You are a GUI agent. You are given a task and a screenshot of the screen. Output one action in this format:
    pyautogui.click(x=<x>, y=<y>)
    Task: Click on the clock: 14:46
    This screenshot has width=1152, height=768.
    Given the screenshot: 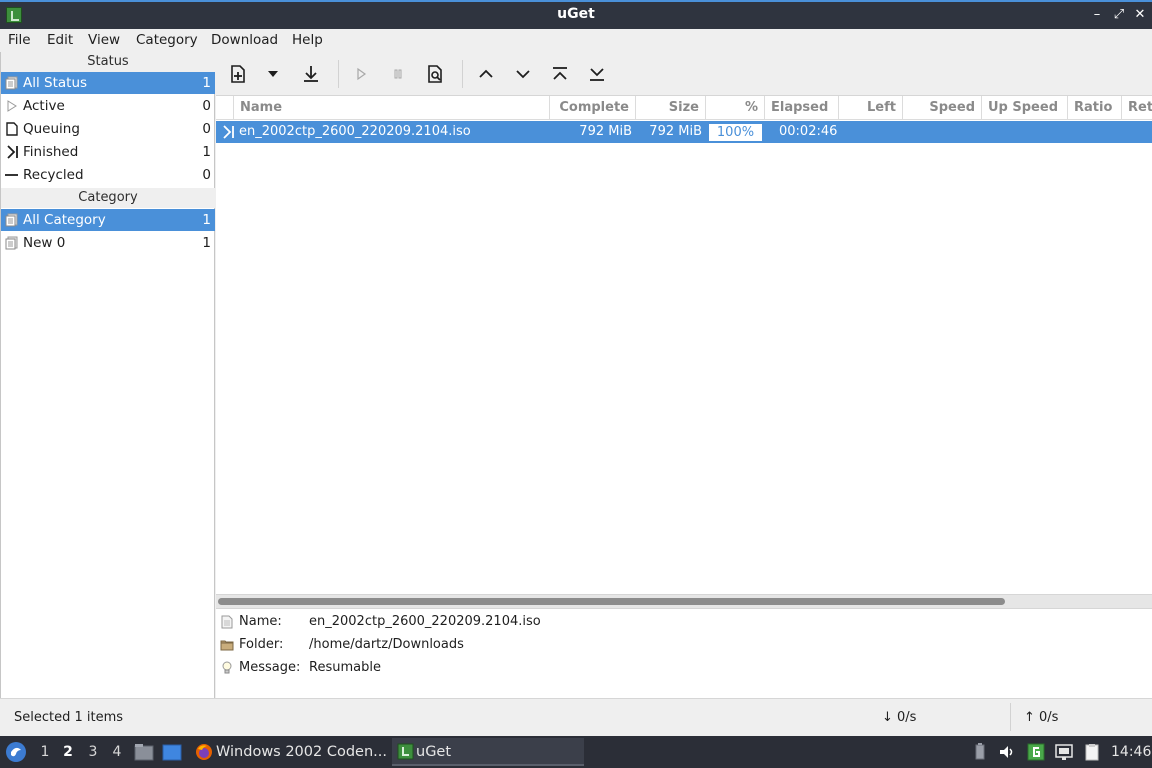 What is the action you would take?
    pyautogui.click(x=1131, y=752)
    